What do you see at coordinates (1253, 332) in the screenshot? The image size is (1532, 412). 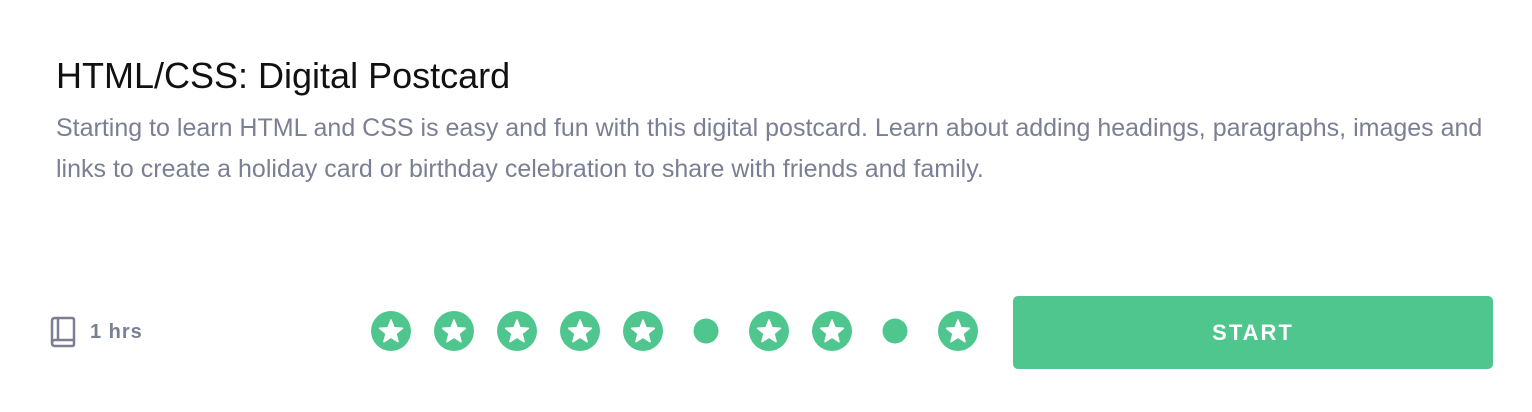 I see `start-button: START` at bounding box center [1253, 332].